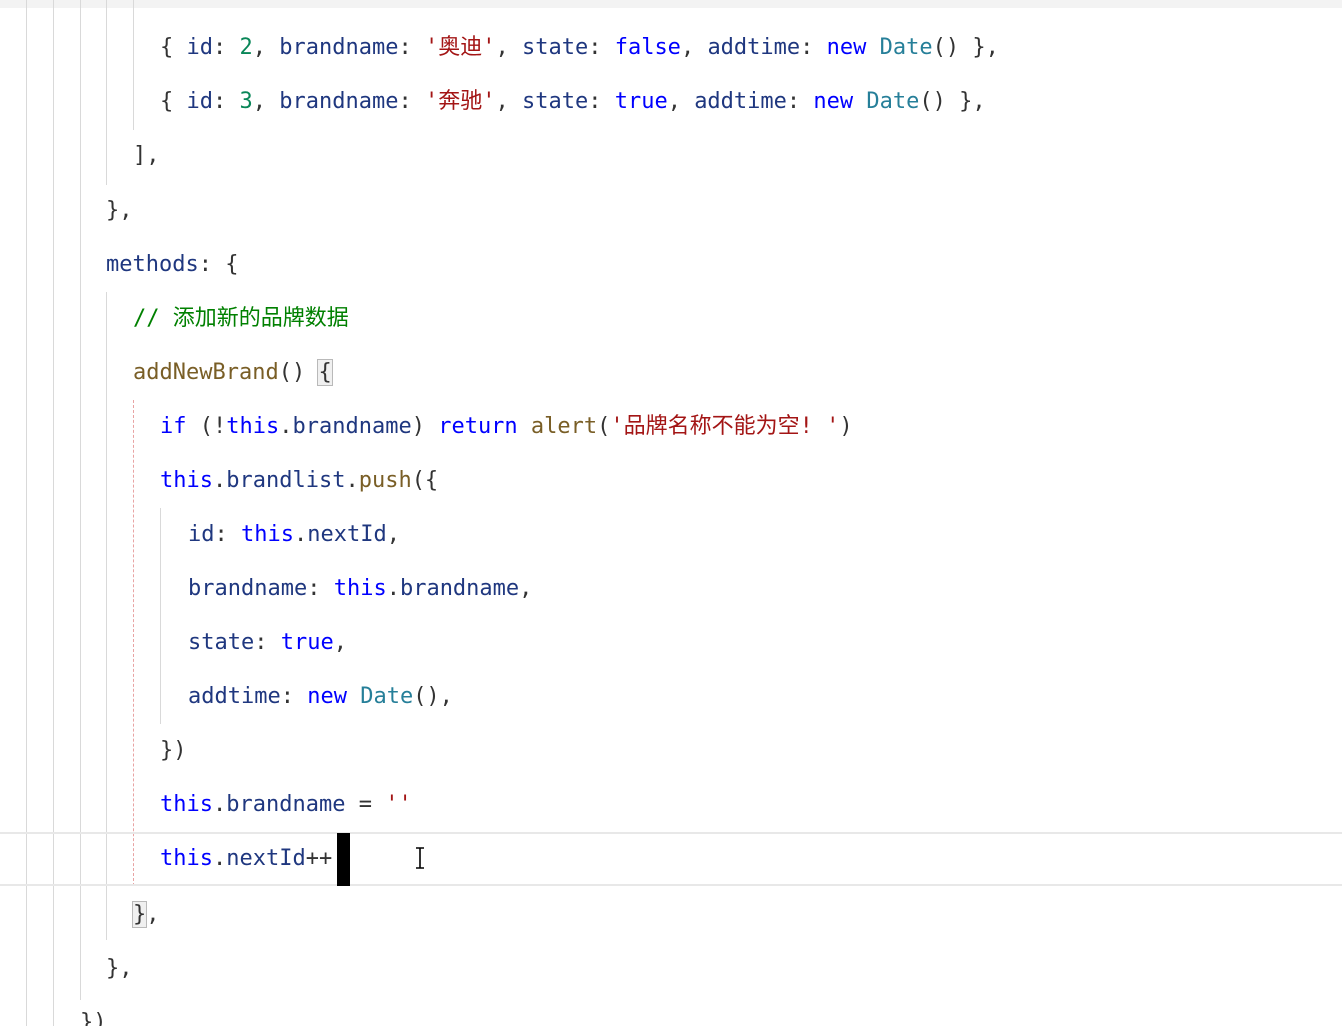 Image resolution: width=1342 pixels, height=1026 pixels. Describe the element at coordinates (146, 155) in the screenshot. I see `code-token: ],` at that location.